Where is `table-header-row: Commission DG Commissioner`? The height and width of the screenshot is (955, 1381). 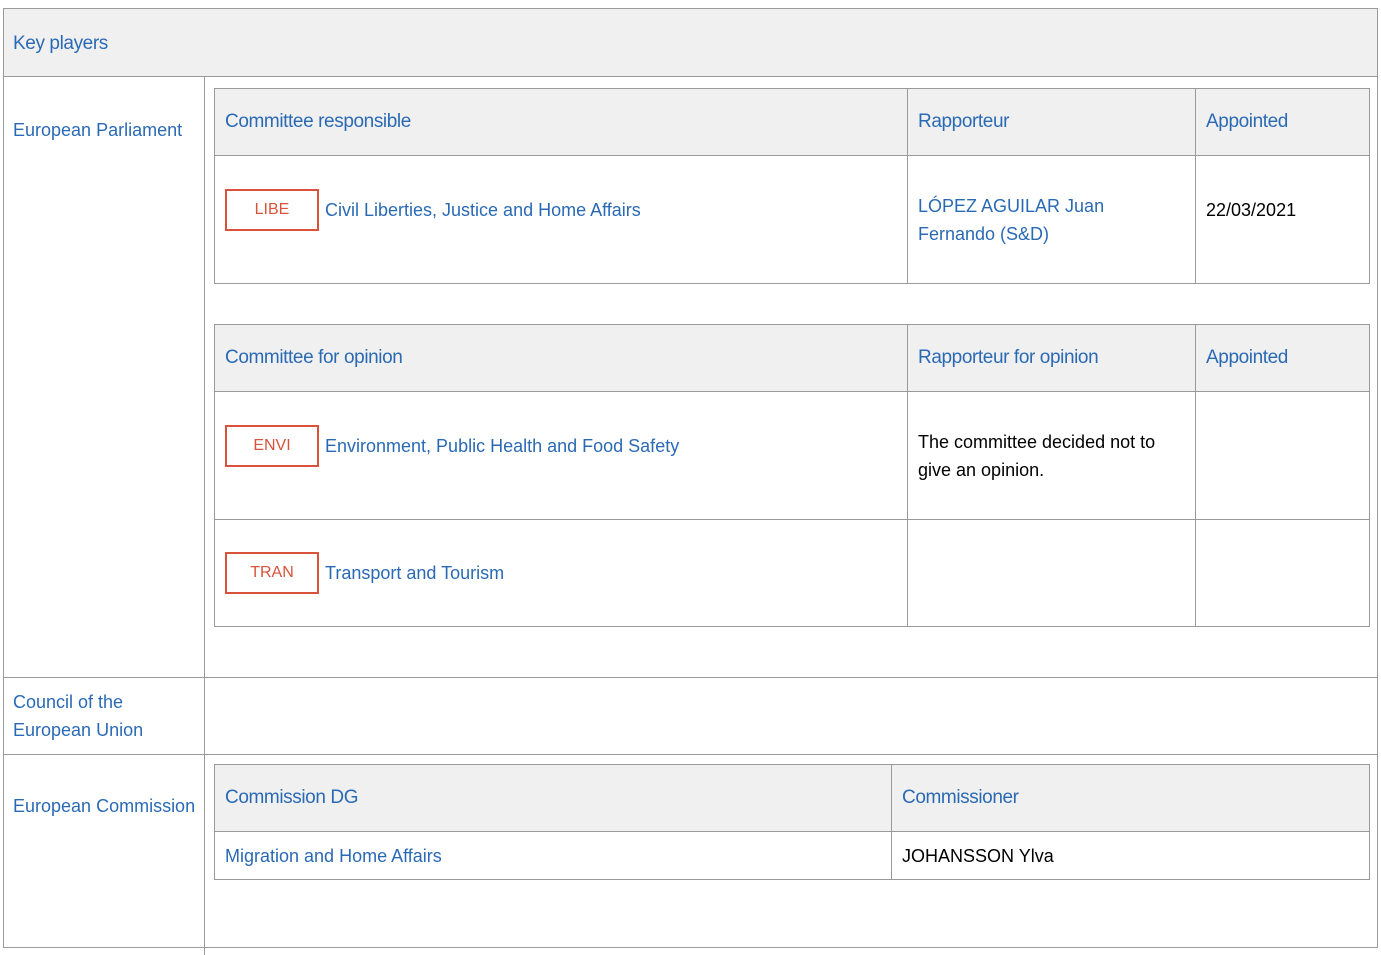
table-header-row: Commission DG Commissioner is located at coordinates (792, 798).